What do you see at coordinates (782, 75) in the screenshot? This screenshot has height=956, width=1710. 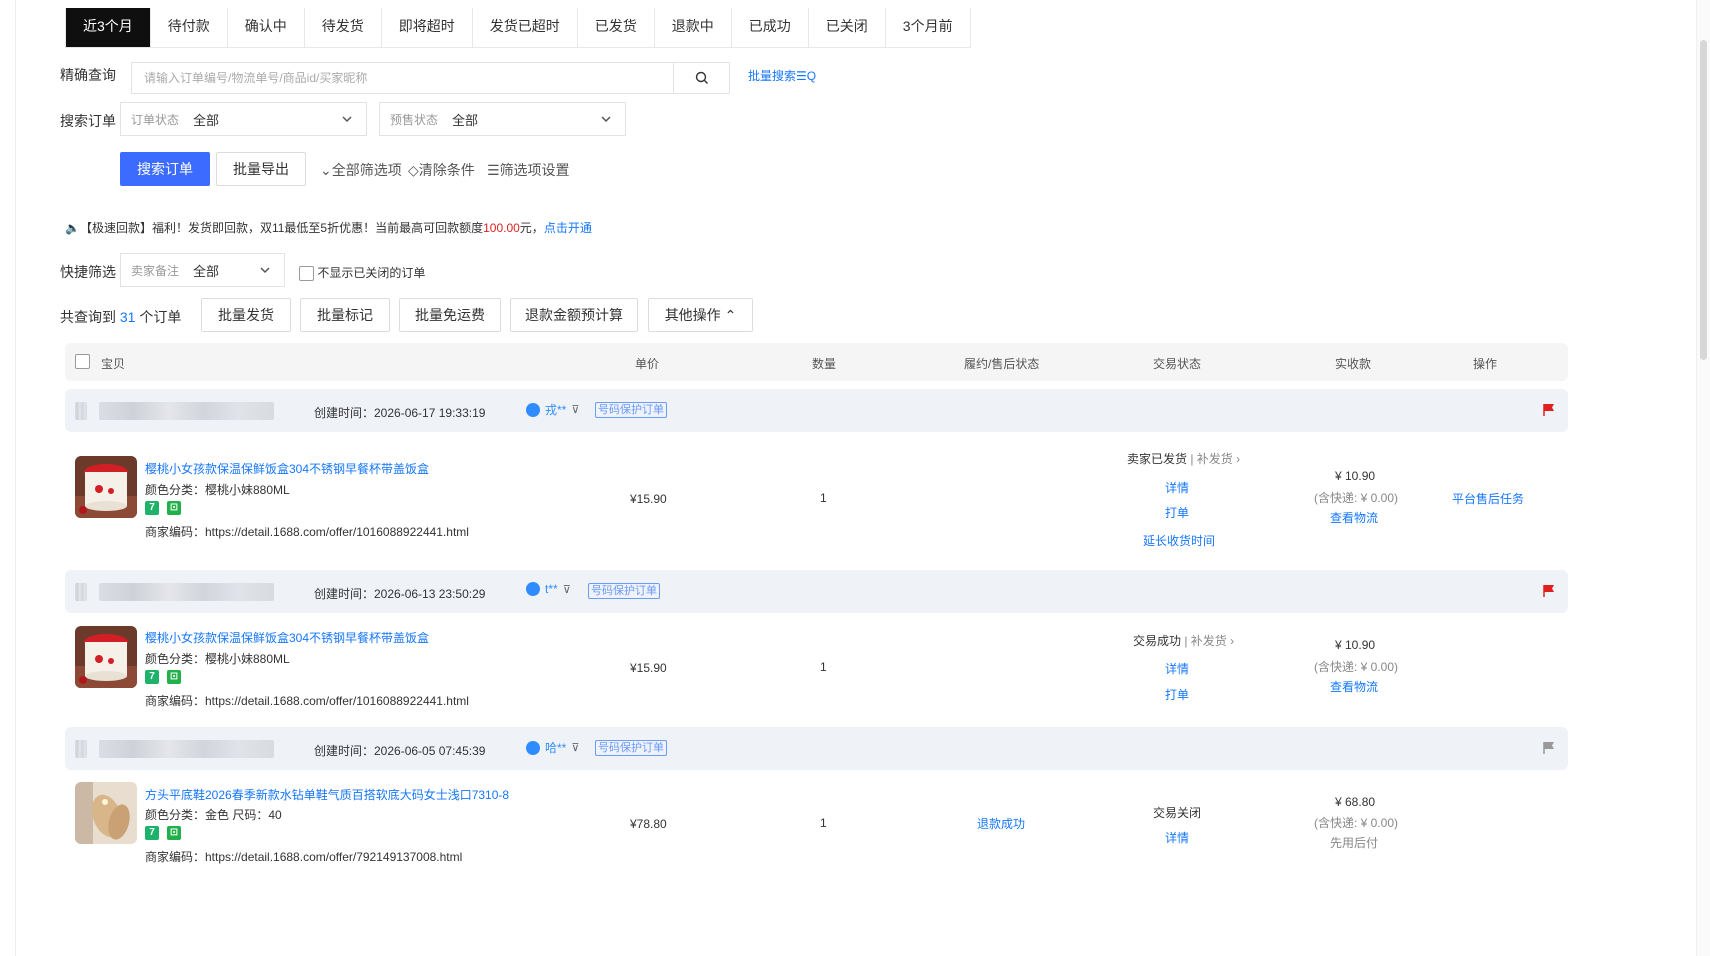 I see `batch-search-link: 批量搜索☰Q` at bounding box center [782, 75].